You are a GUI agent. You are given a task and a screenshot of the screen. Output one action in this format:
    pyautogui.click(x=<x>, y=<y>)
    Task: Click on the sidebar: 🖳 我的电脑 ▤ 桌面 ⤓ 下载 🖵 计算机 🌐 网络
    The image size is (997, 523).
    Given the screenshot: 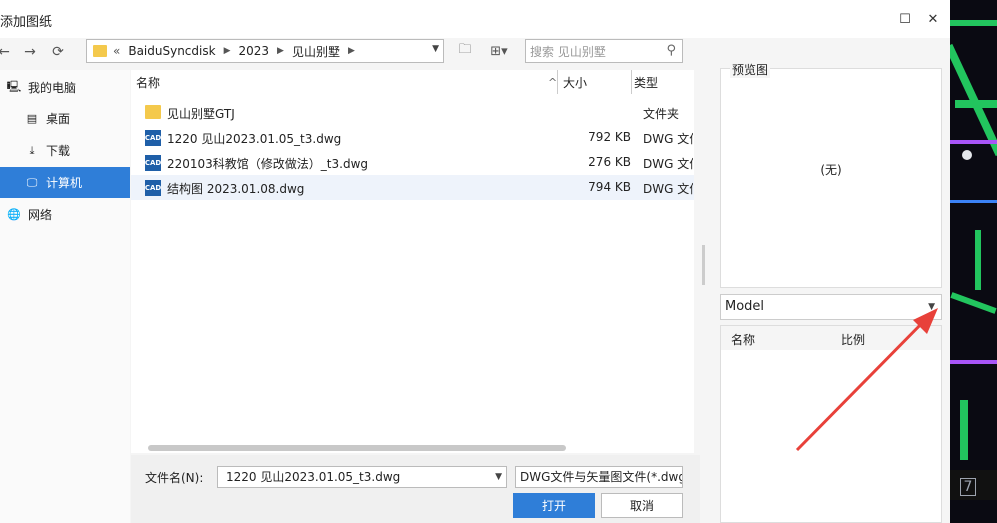 What is the action you would take?
    pyautogui.click(x=65, y=296)
    